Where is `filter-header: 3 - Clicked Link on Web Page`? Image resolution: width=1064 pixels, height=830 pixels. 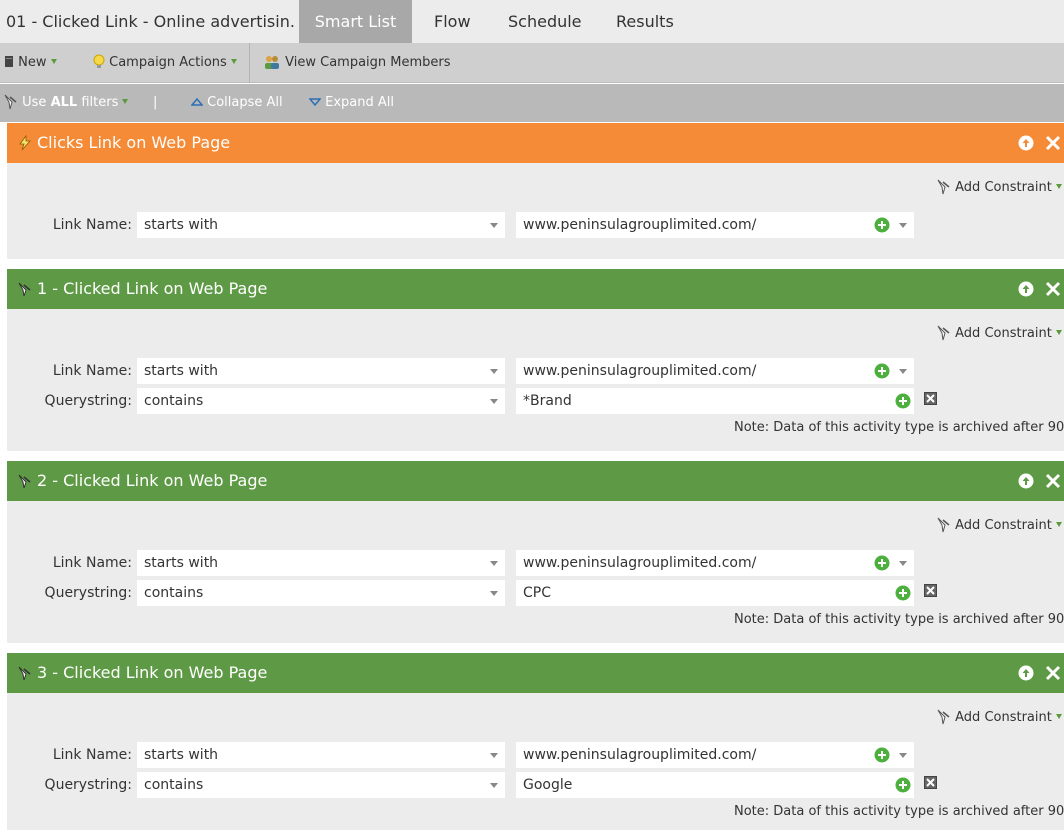 filter-header: 3 - Clicked Link on Web Page is located at coordinates (535, 673).